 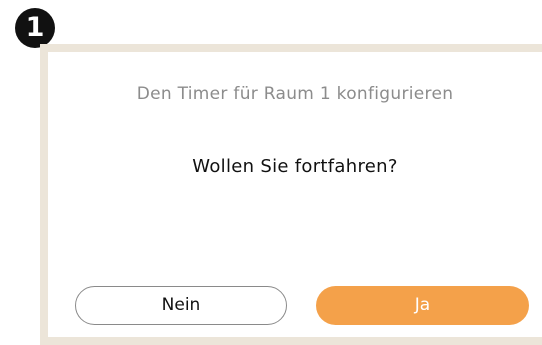 I want to click on dialog-title: Den Timer für Raum 1 konfigurieren, so click(x=295, y=94).